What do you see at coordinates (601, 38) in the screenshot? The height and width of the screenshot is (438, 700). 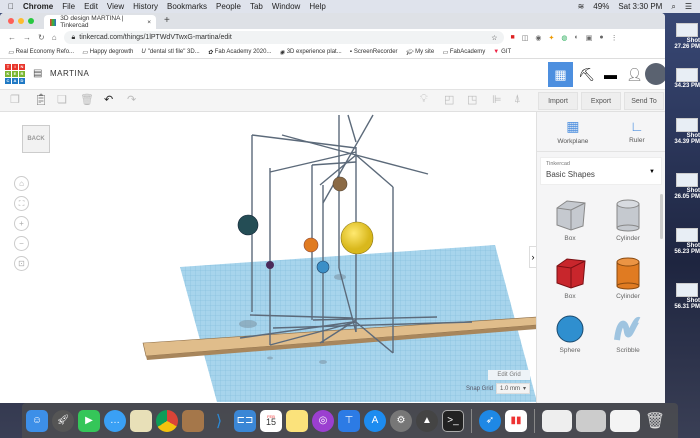 I see `profile-avatar: ●` at bounding box center [601, 38].